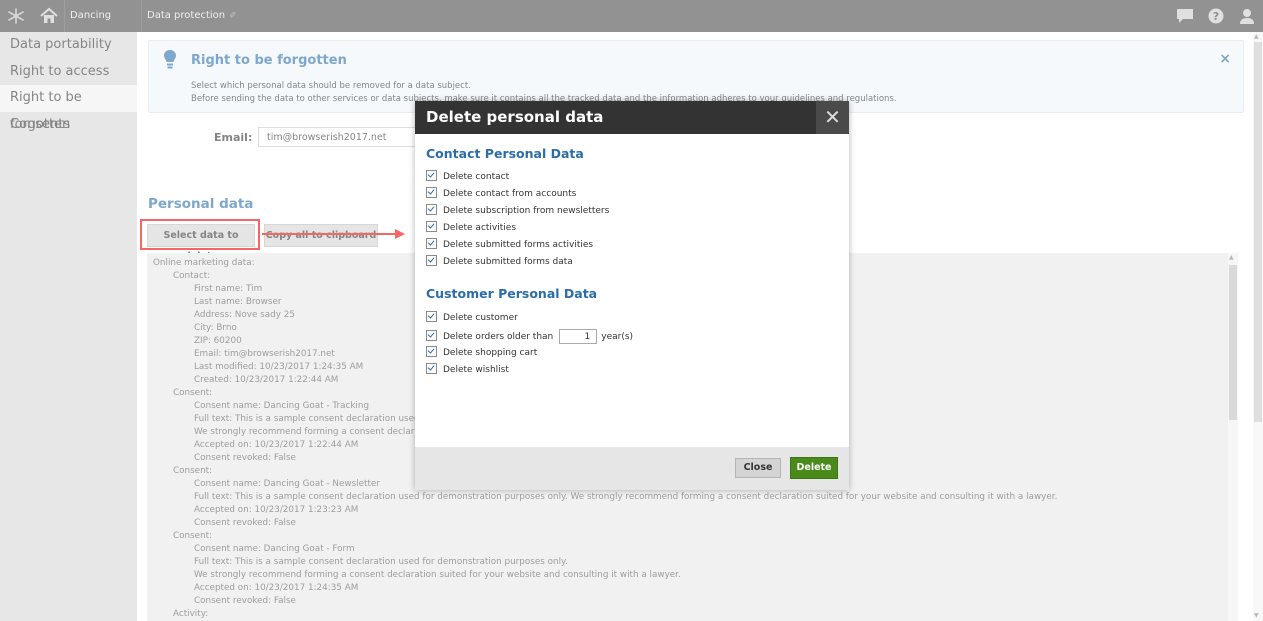 Image resolution: width=1263 pixels, height=621 pixels. I want to click on option-delete-contact-from-accounts: Delete contact from accounts, so click(501, 193).